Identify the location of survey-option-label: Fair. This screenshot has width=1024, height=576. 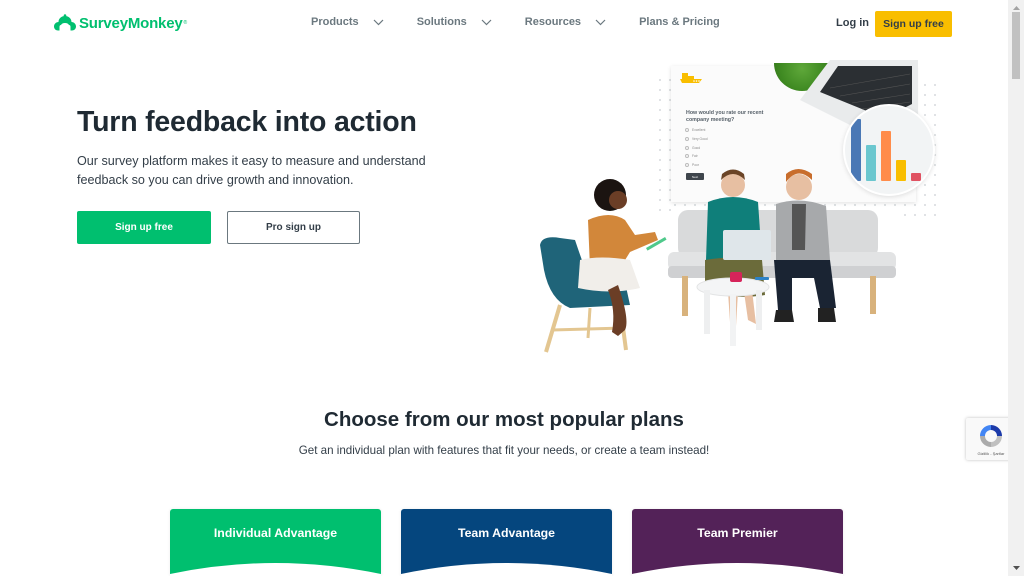
(695, 156).